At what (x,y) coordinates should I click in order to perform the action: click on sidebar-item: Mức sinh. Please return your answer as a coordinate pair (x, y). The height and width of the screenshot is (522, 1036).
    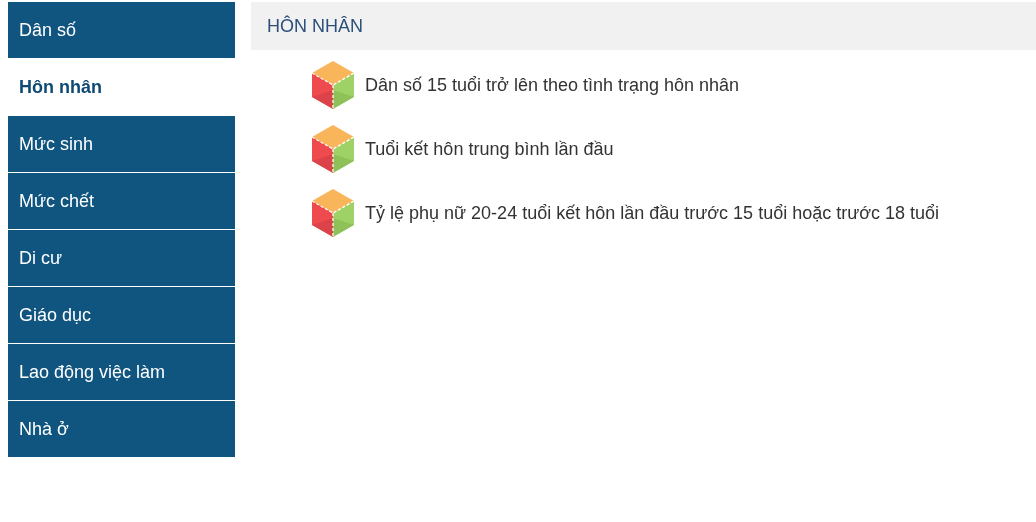
    Looking at the image, I should click on (121, 144).